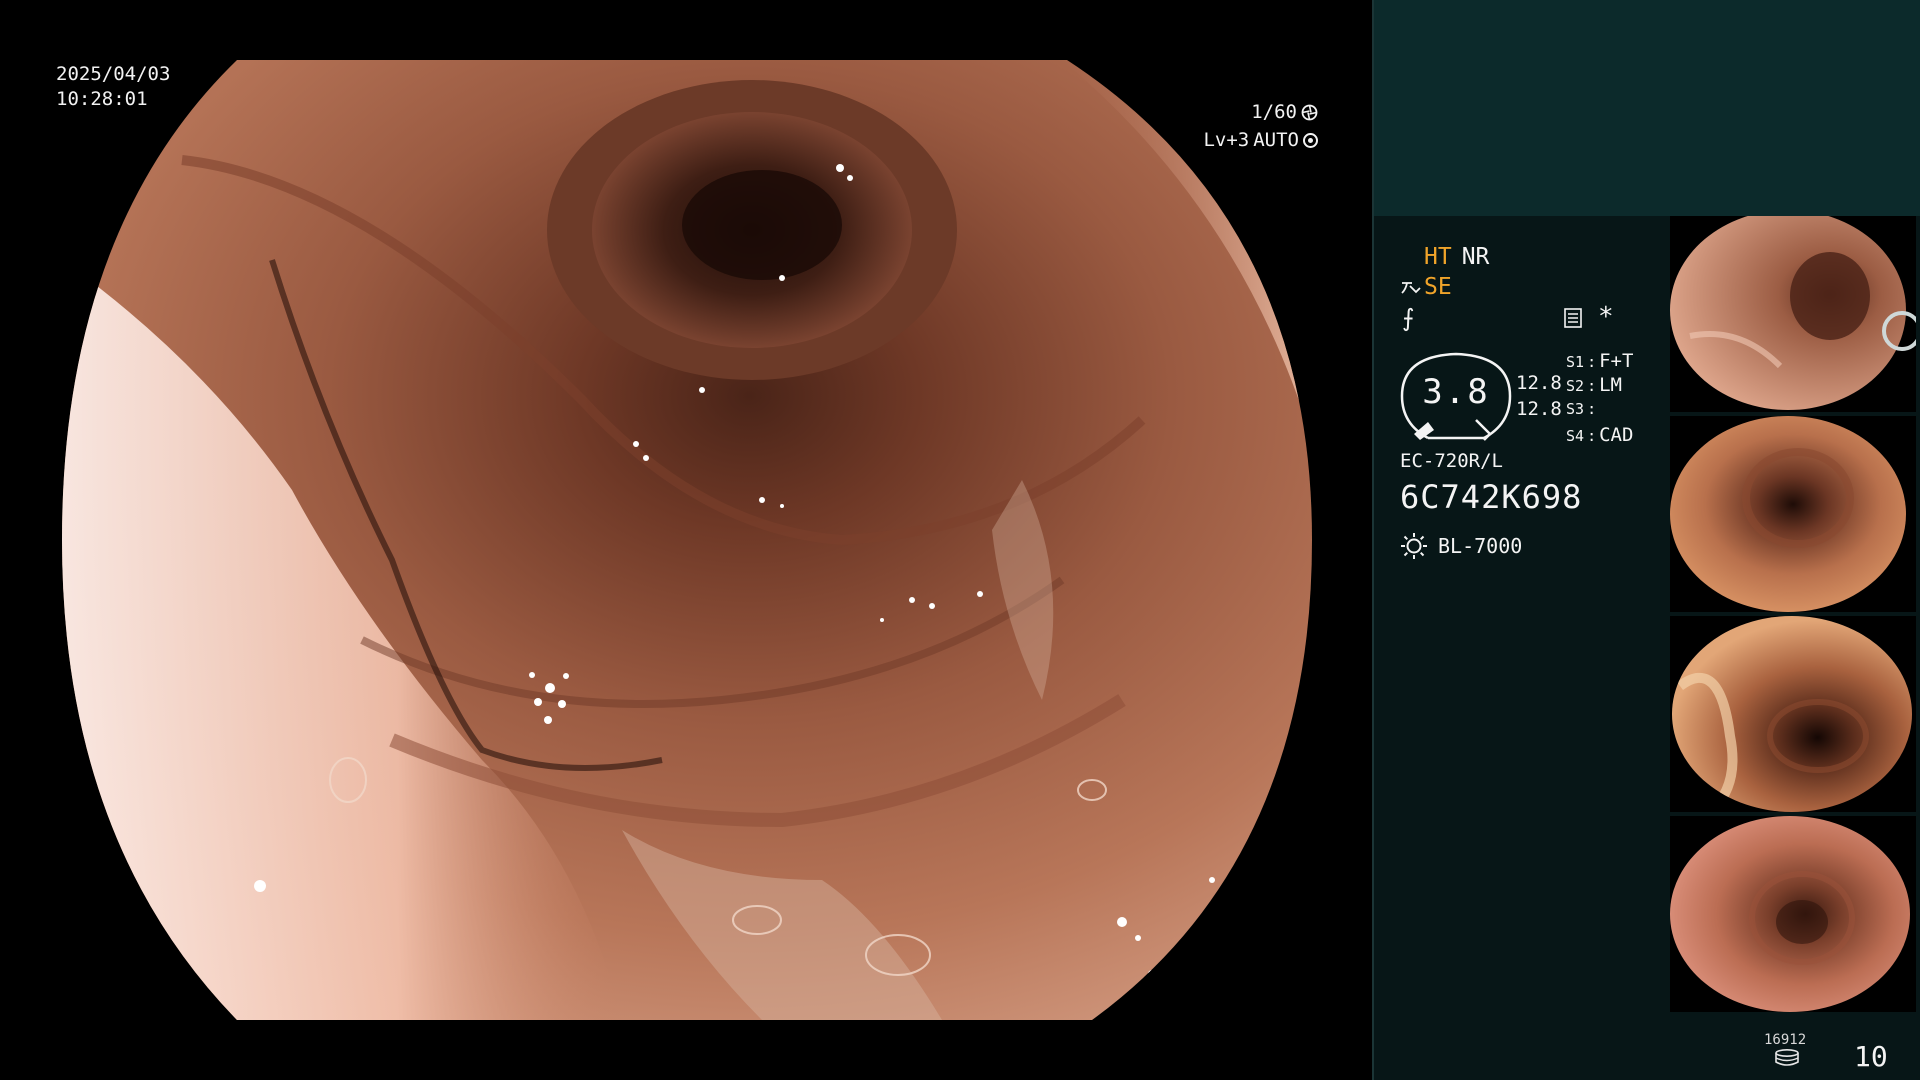  Describe the element at coordinates (1408, 318) in the screenshot. I see `function-icon: ⨍` at that location.